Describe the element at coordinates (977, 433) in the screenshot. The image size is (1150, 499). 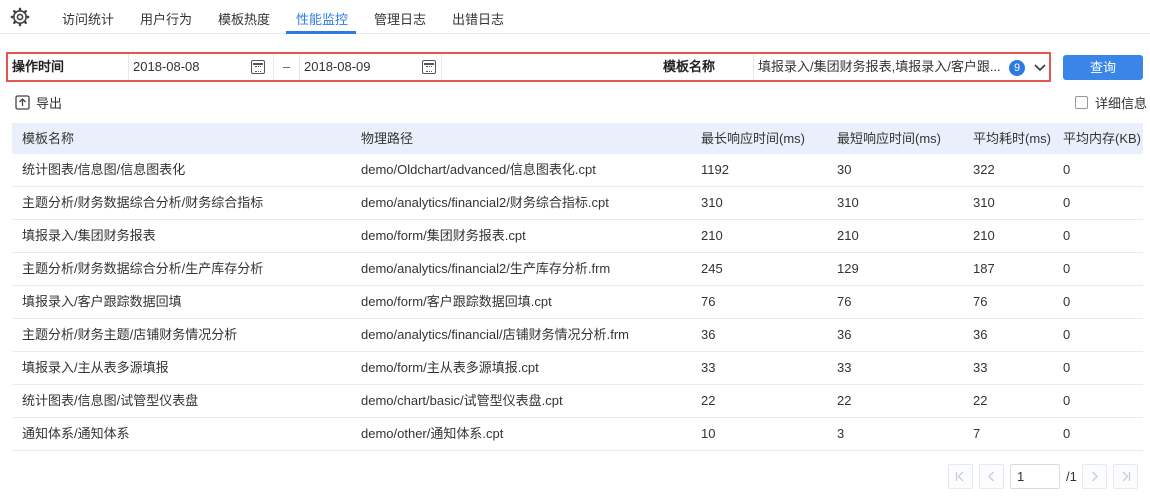
I see `cell-avg-time: 7` at that location.